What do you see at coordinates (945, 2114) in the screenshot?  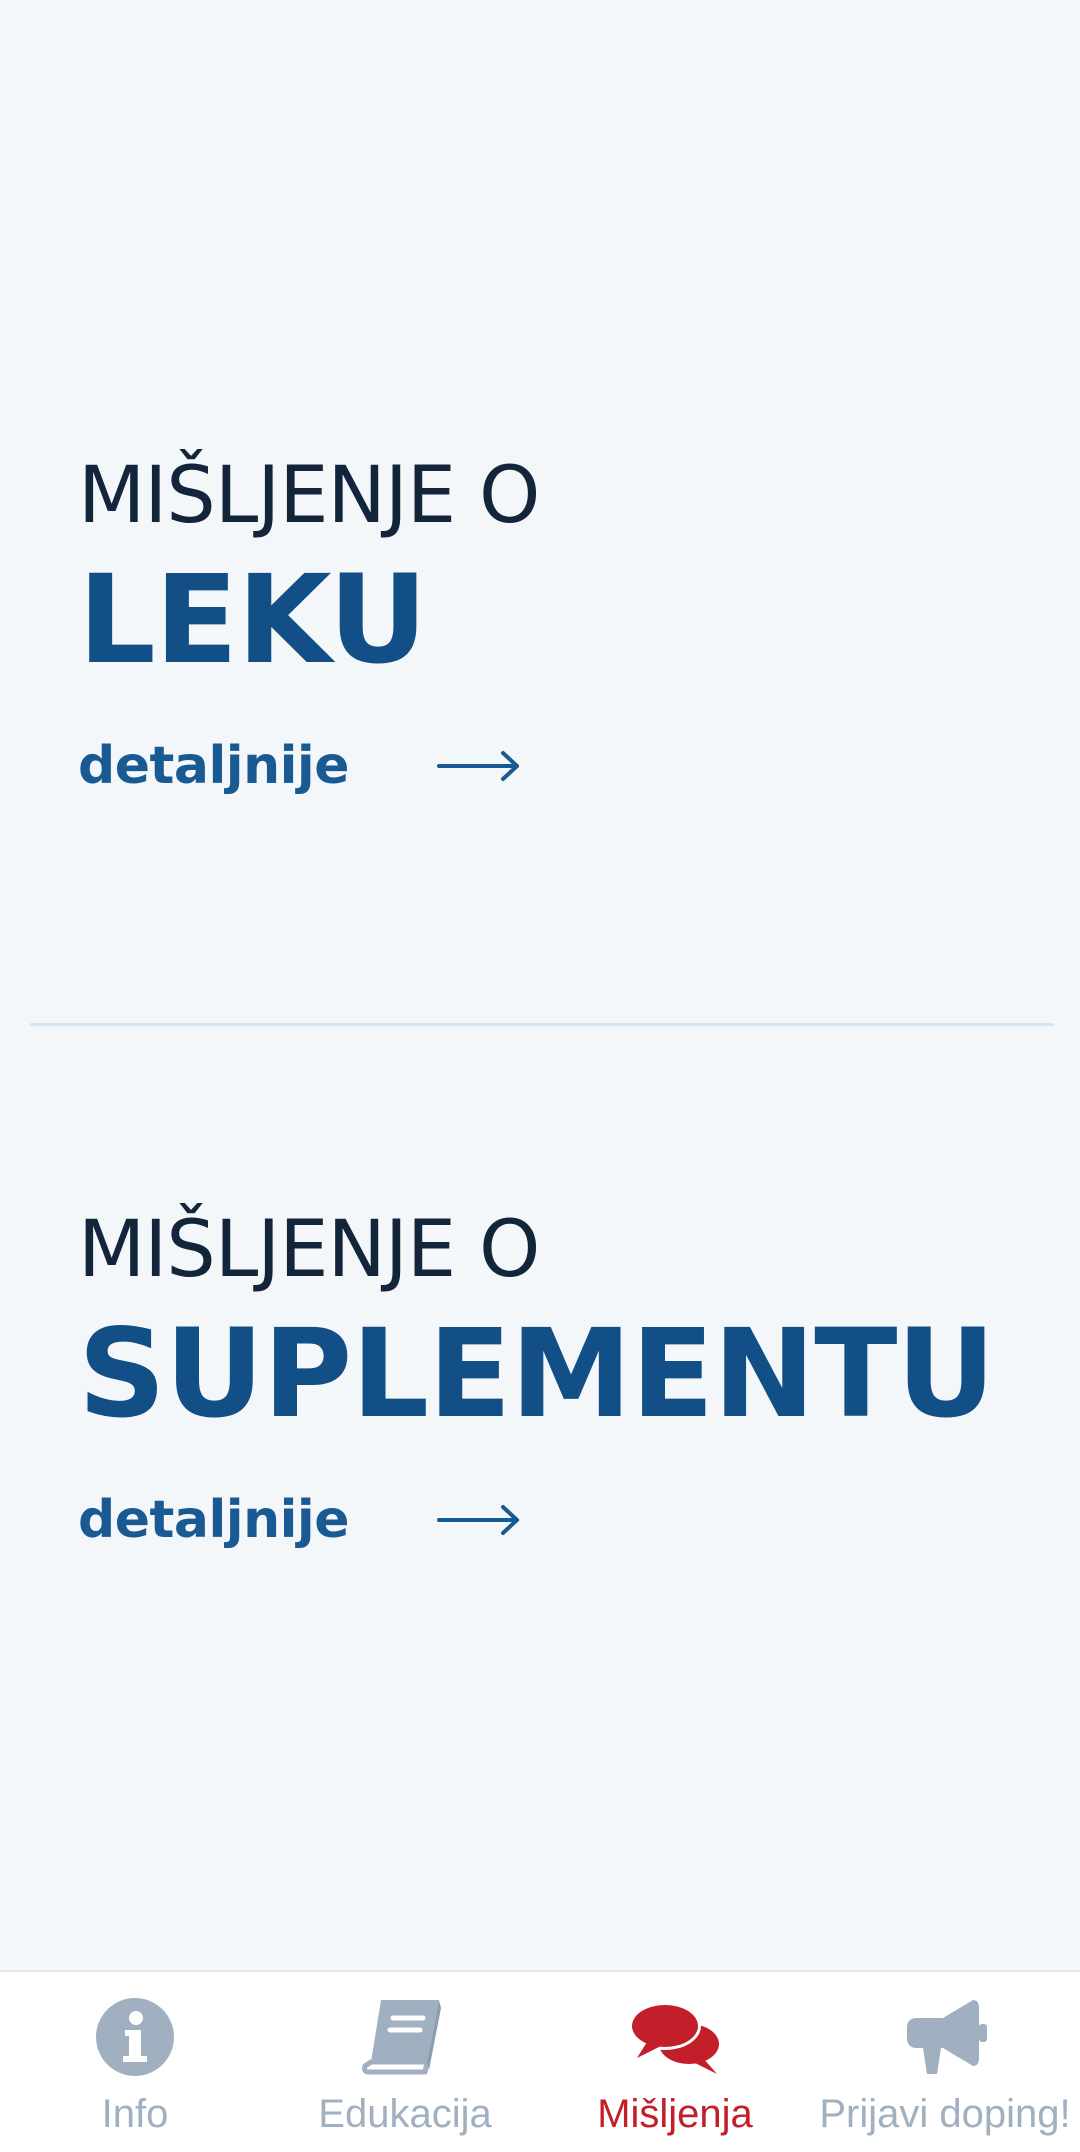 I see `tab-prijavi-doping-label: Prijavi doping!` at bounding box center [945, 2114].